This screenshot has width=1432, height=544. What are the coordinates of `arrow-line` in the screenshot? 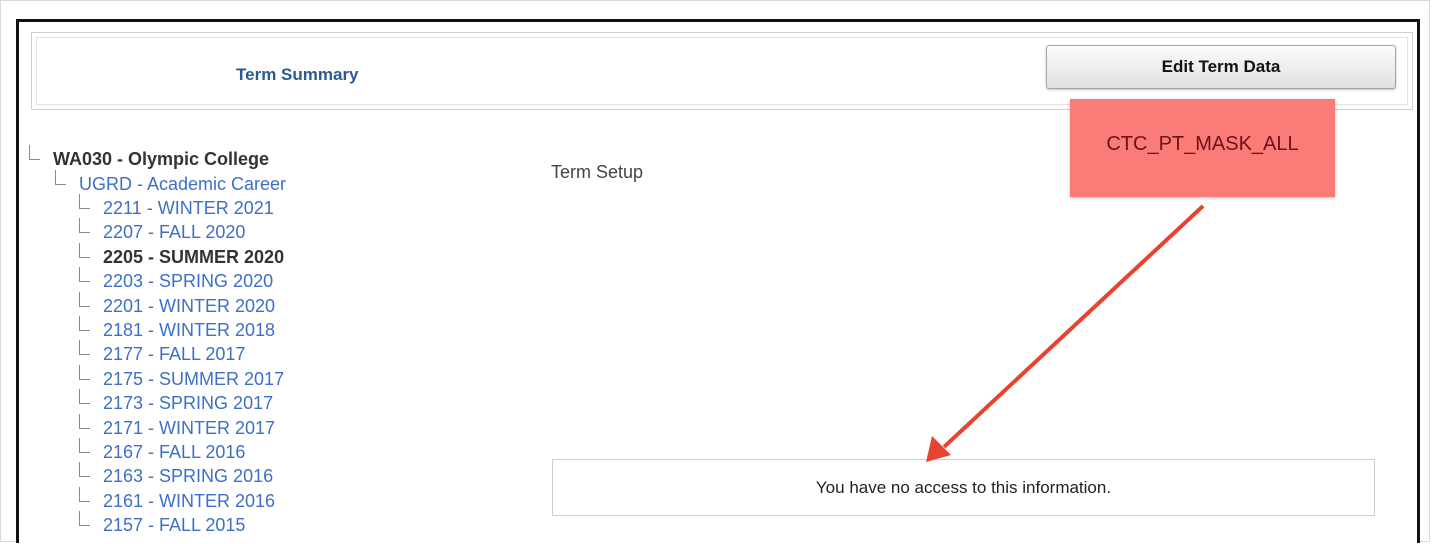 It's located at (1073, 326).